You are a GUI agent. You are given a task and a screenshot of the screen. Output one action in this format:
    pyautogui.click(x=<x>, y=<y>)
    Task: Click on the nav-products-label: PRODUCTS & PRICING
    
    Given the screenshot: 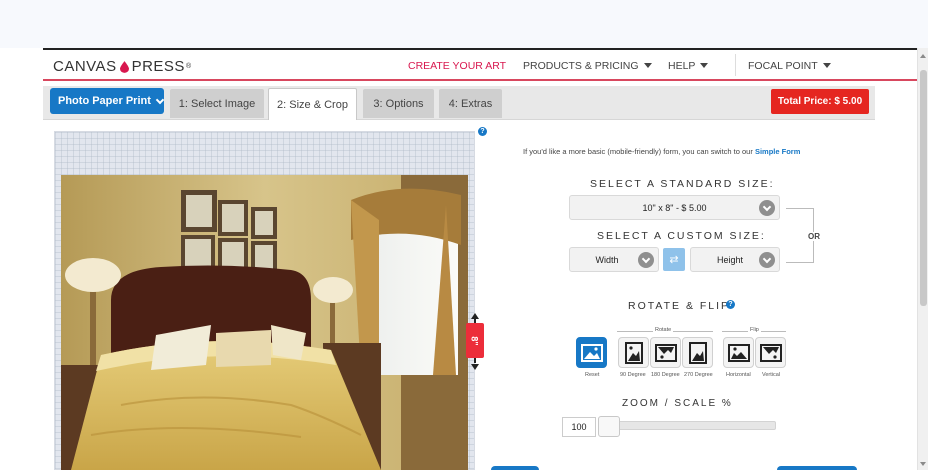 What is the action you would take?
    pyautogui.click(x=581, y=66)
    